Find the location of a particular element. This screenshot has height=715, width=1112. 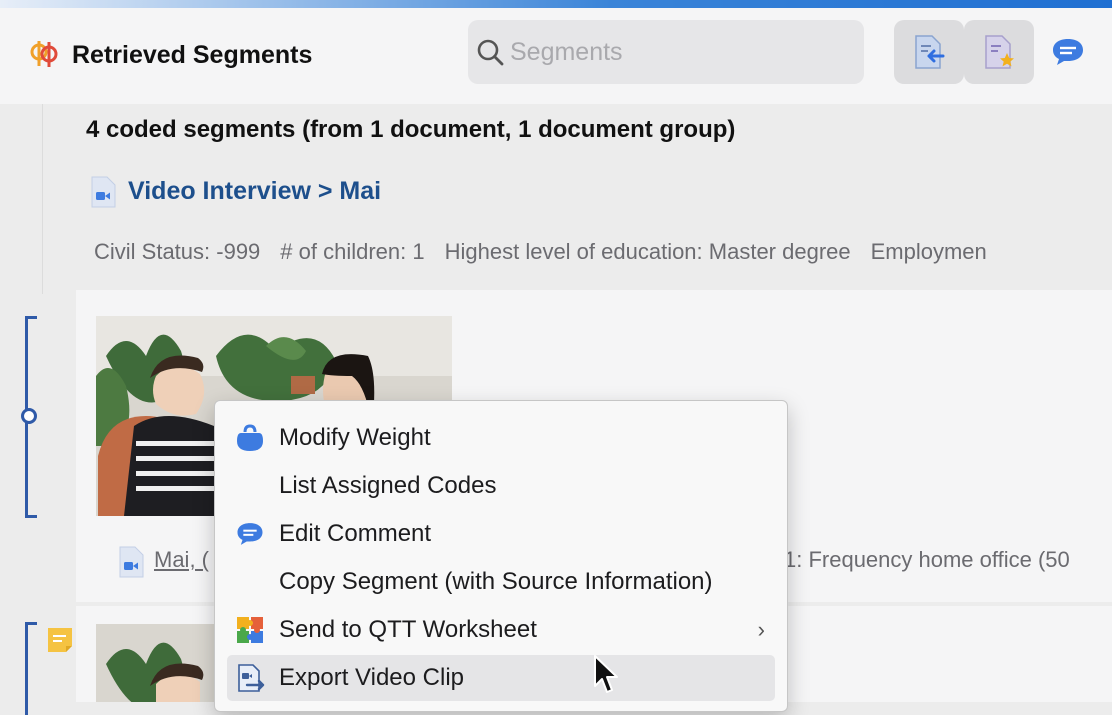

favorite-segments-button is located at coordinates (999, 52).